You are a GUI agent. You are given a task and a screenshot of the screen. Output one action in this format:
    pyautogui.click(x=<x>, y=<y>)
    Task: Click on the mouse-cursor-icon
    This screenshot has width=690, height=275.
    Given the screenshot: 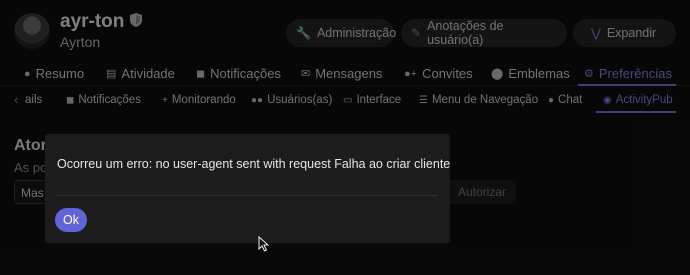 What is the action you would take?
    pyautogui.click(x=264, y=246)
    